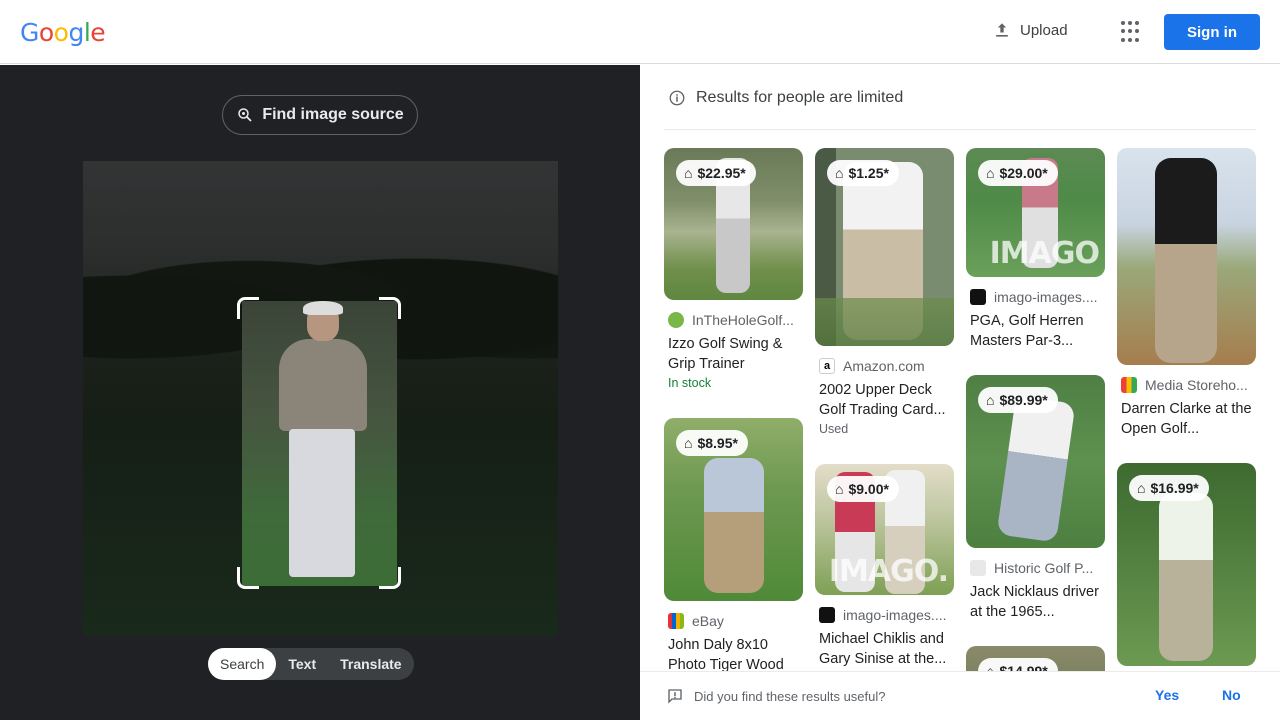 This screenshot has height=720, width=1280. What do you see at coordinates (640, 32) in the screenshot?
I see `top-bar: Google Upload Sign in` at bounding box center [640, 32].